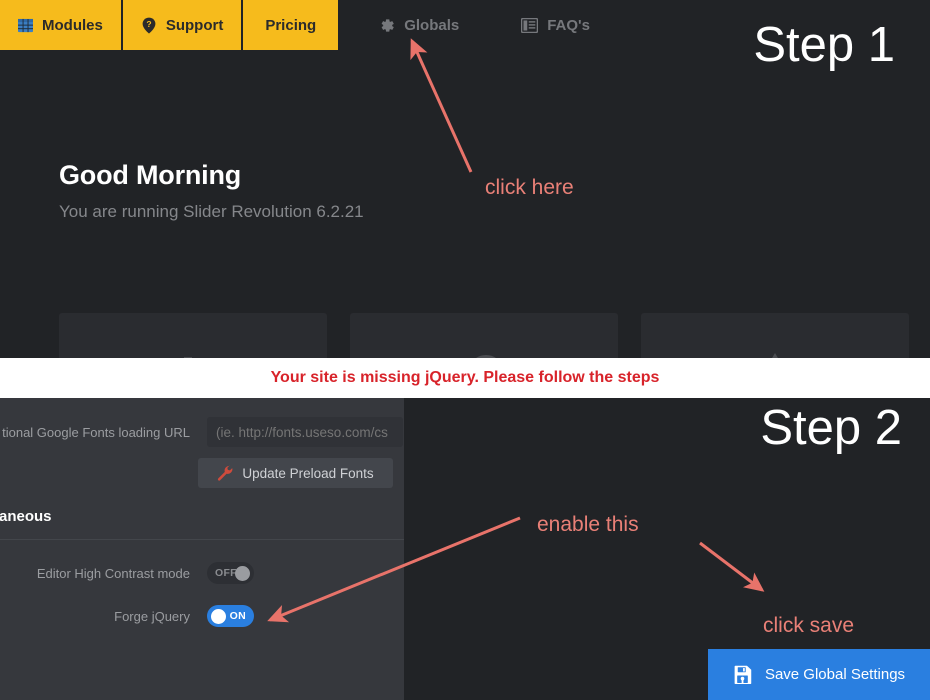 This screenshot has height=700, width=930. What do you see at coordinates (484, 354) in the screenshot?
I see `cloud-icon` at bounding box center [484, 354].